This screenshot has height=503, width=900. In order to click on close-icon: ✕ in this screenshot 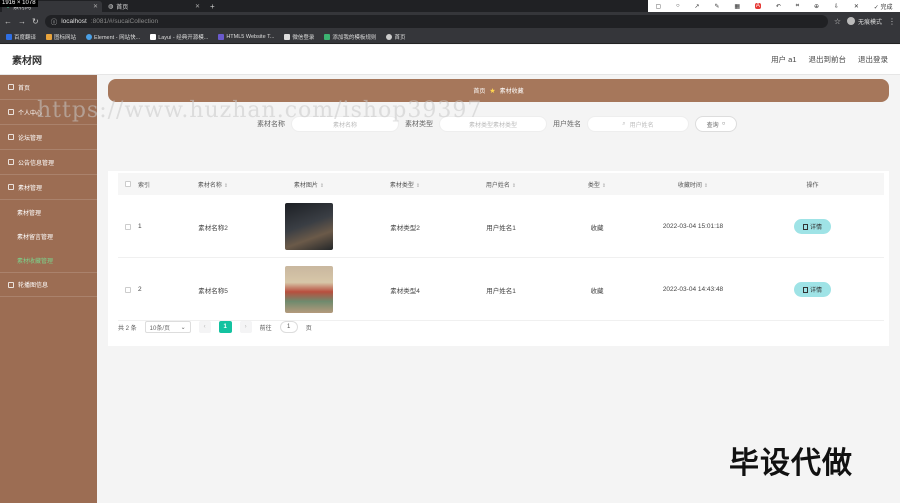, I will do `click(856, 6)`.